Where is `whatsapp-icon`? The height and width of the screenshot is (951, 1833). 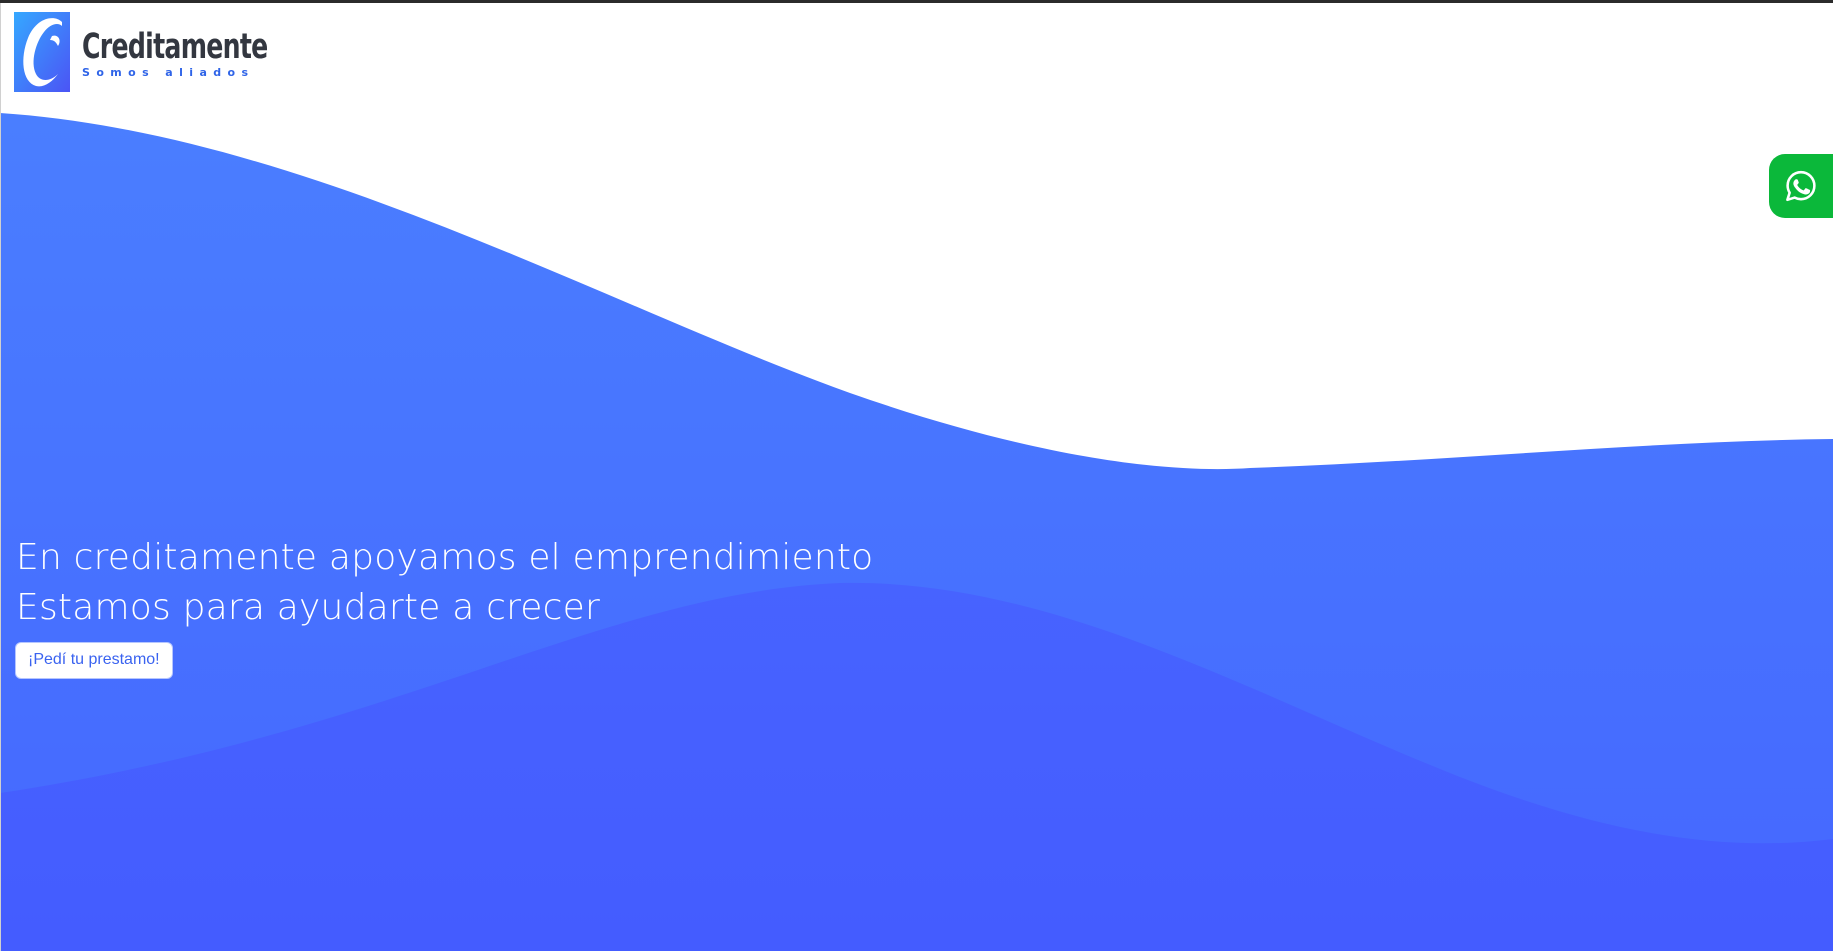
whatsapp-icon is located at coordinates (1801, 186).